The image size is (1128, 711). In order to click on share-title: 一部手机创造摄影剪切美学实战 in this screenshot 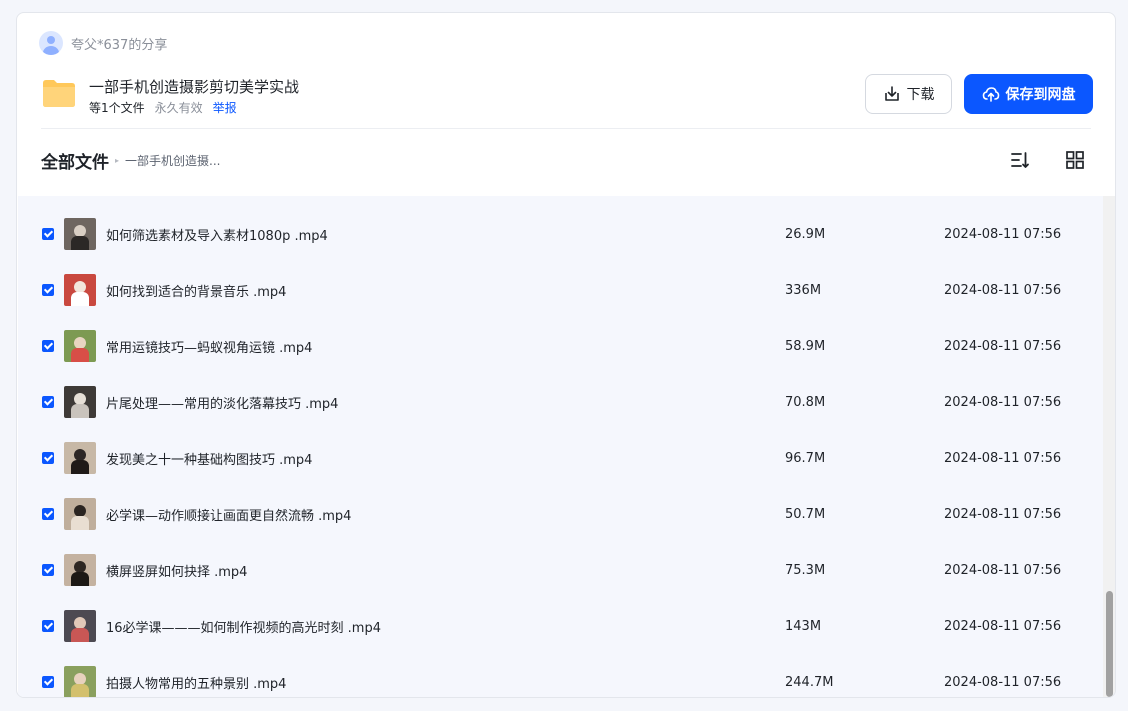, I will do `click(194, 87)`.